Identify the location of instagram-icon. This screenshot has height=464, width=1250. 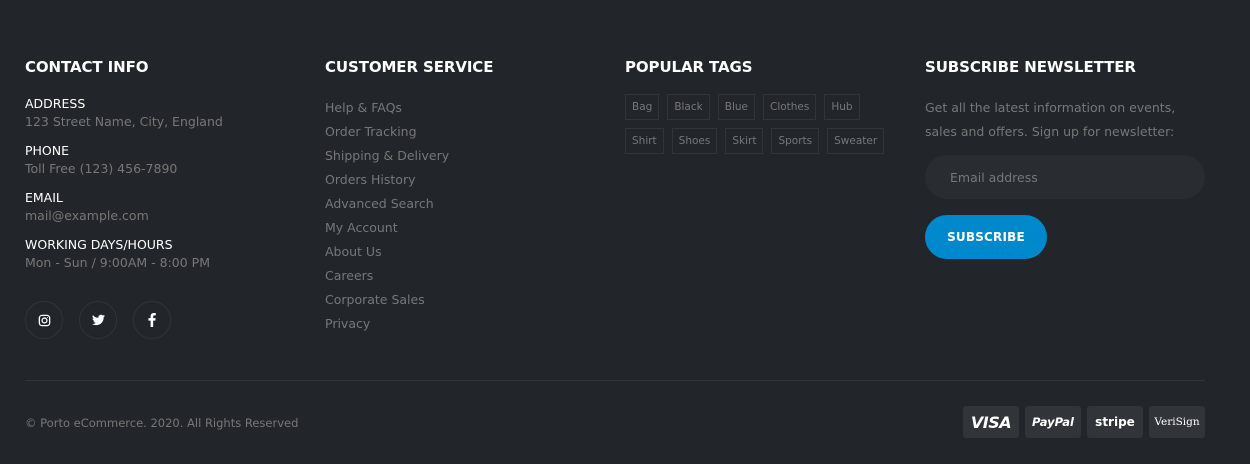
(44, 320).